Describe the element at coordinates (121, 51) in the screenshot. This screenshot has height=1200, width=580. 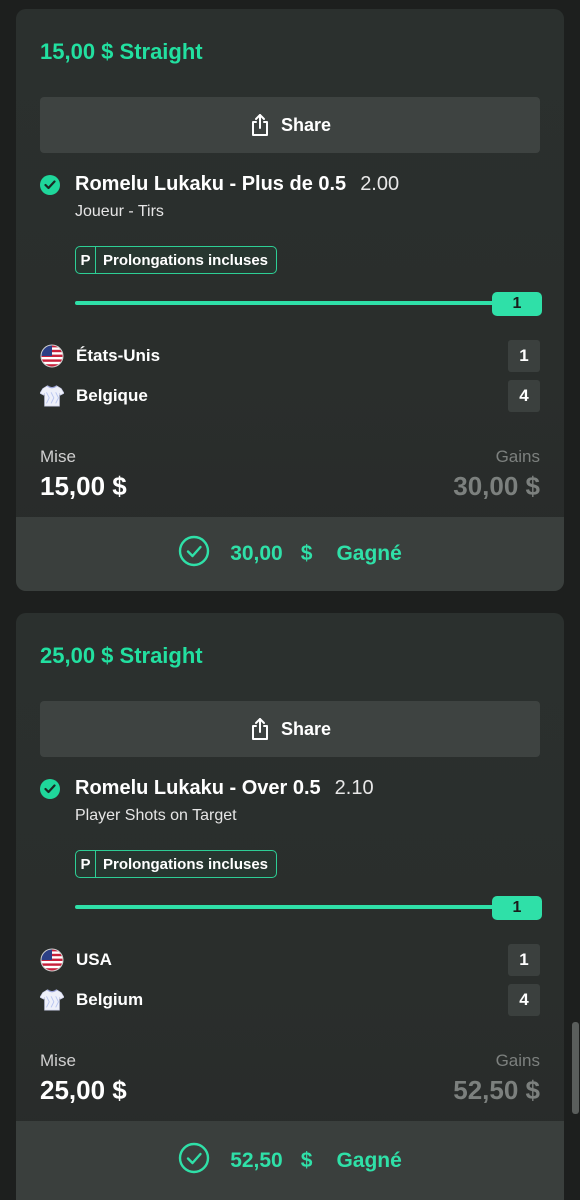
I see `bet-title: 15,00 $ Straight` at that location.